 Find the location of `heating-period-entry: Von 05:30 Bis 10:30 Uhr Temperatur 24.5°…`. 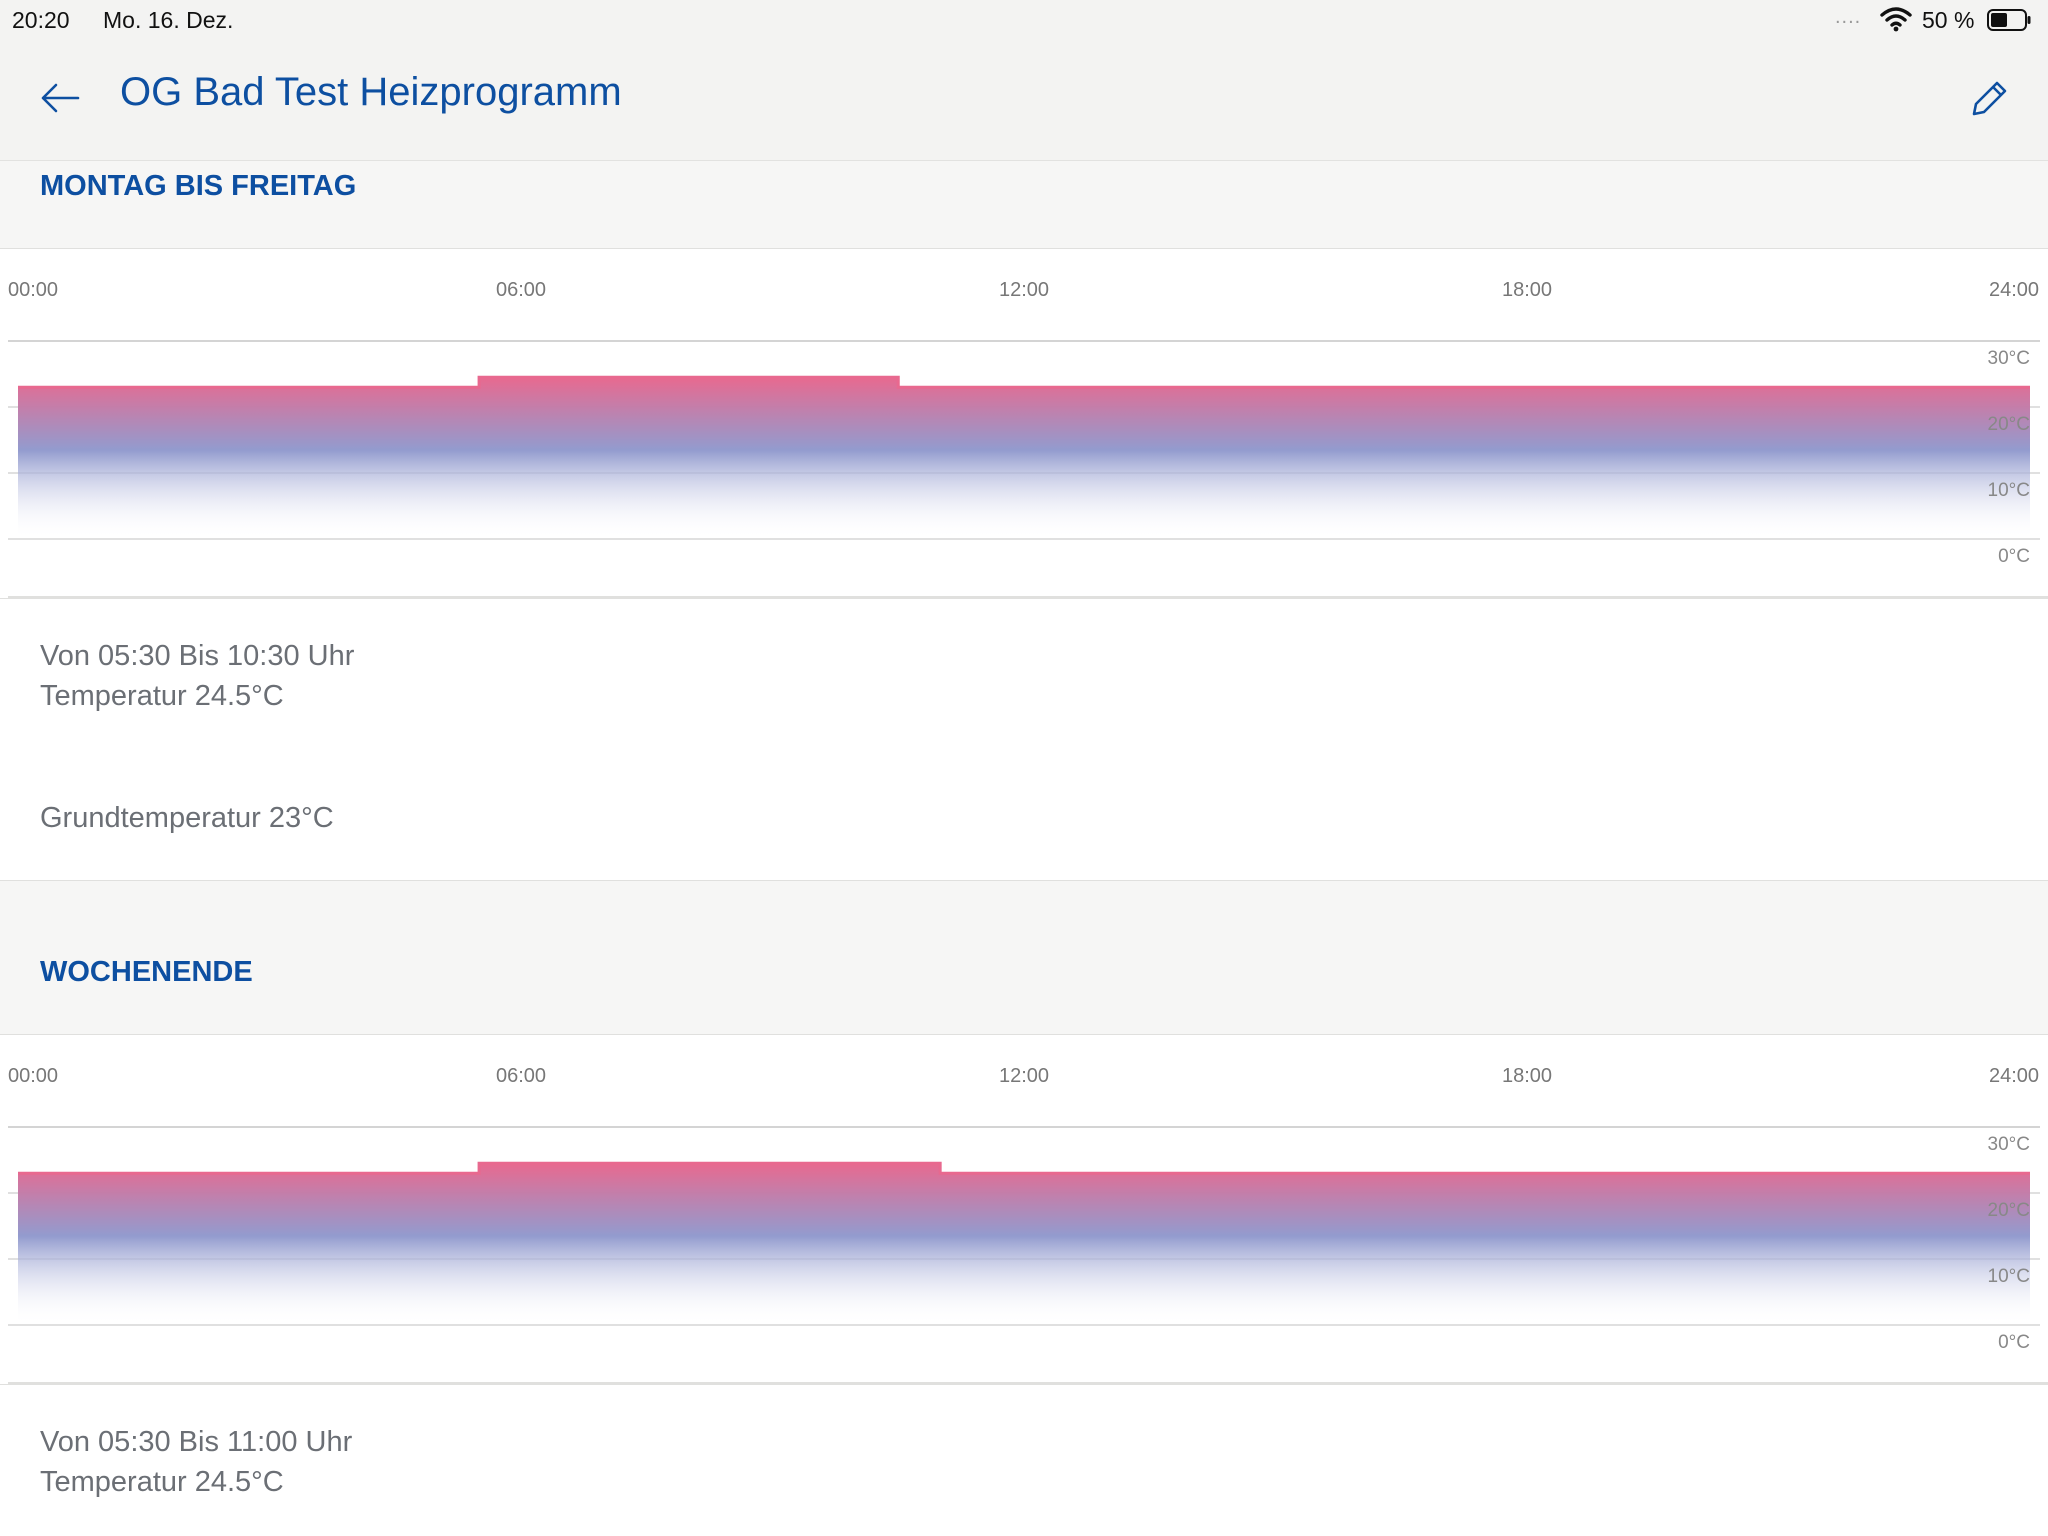

heating-period-entry: Von 05:30 Bis 10:30 Uhr Temperatur 24.5°… is located at coordinates (1024, 679).